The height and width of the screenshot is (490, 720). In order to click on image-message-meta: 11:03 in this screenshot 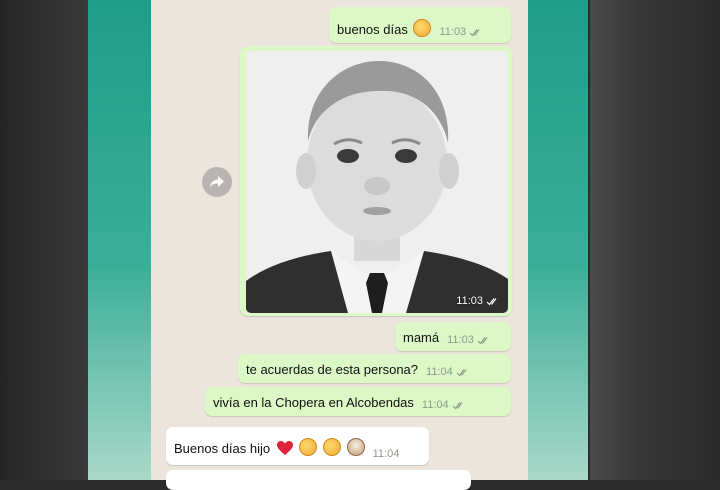, I will do `click(478, 301)`.